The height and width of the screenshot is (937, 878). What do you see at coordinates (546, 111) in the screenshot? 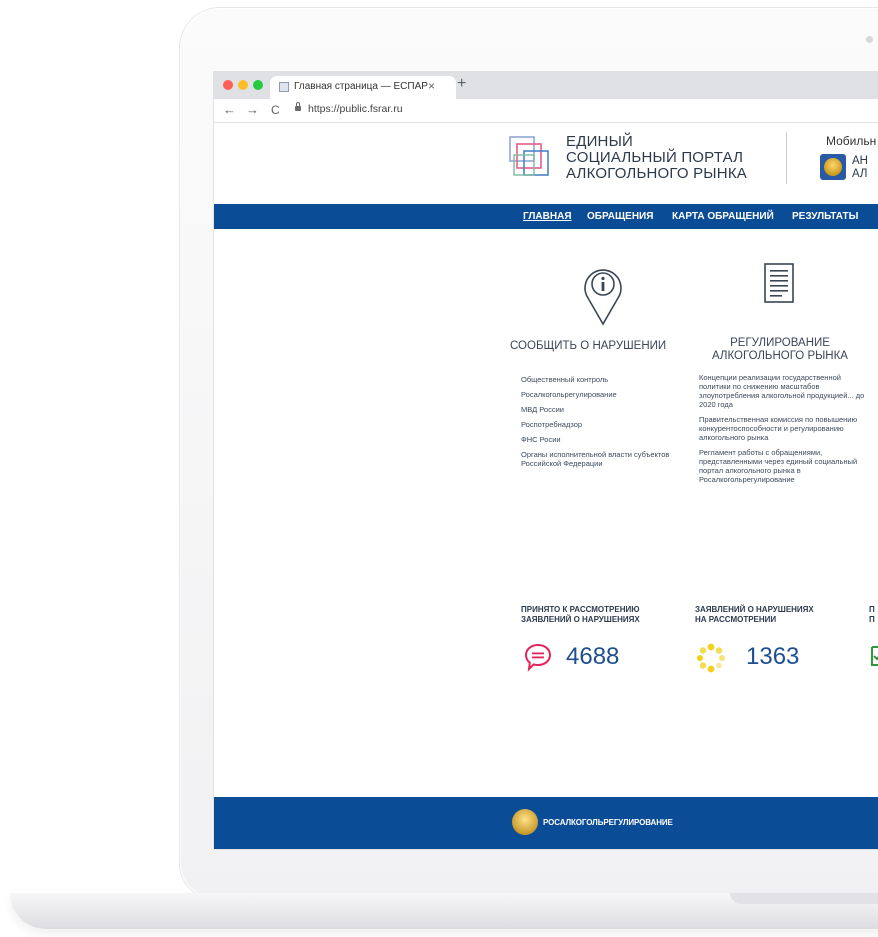
I see `address-bar: ← → C https://public.fsrar.ru` at bounding box center [546, 111].